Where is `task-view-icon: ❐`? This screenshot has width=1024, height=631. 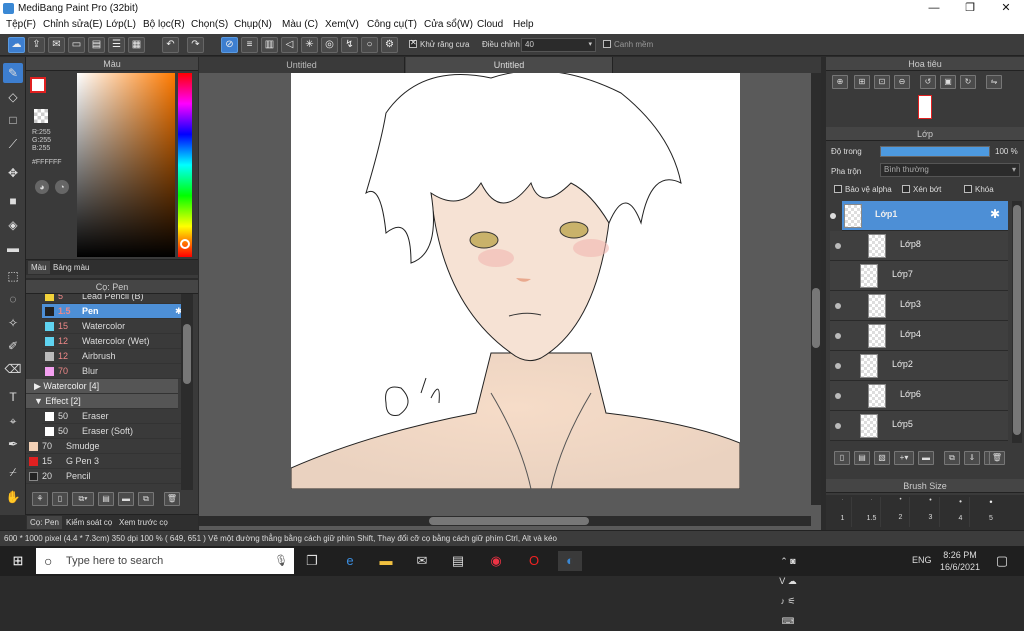 task-view-icon: ❐ is located at coordinates (312, 561).